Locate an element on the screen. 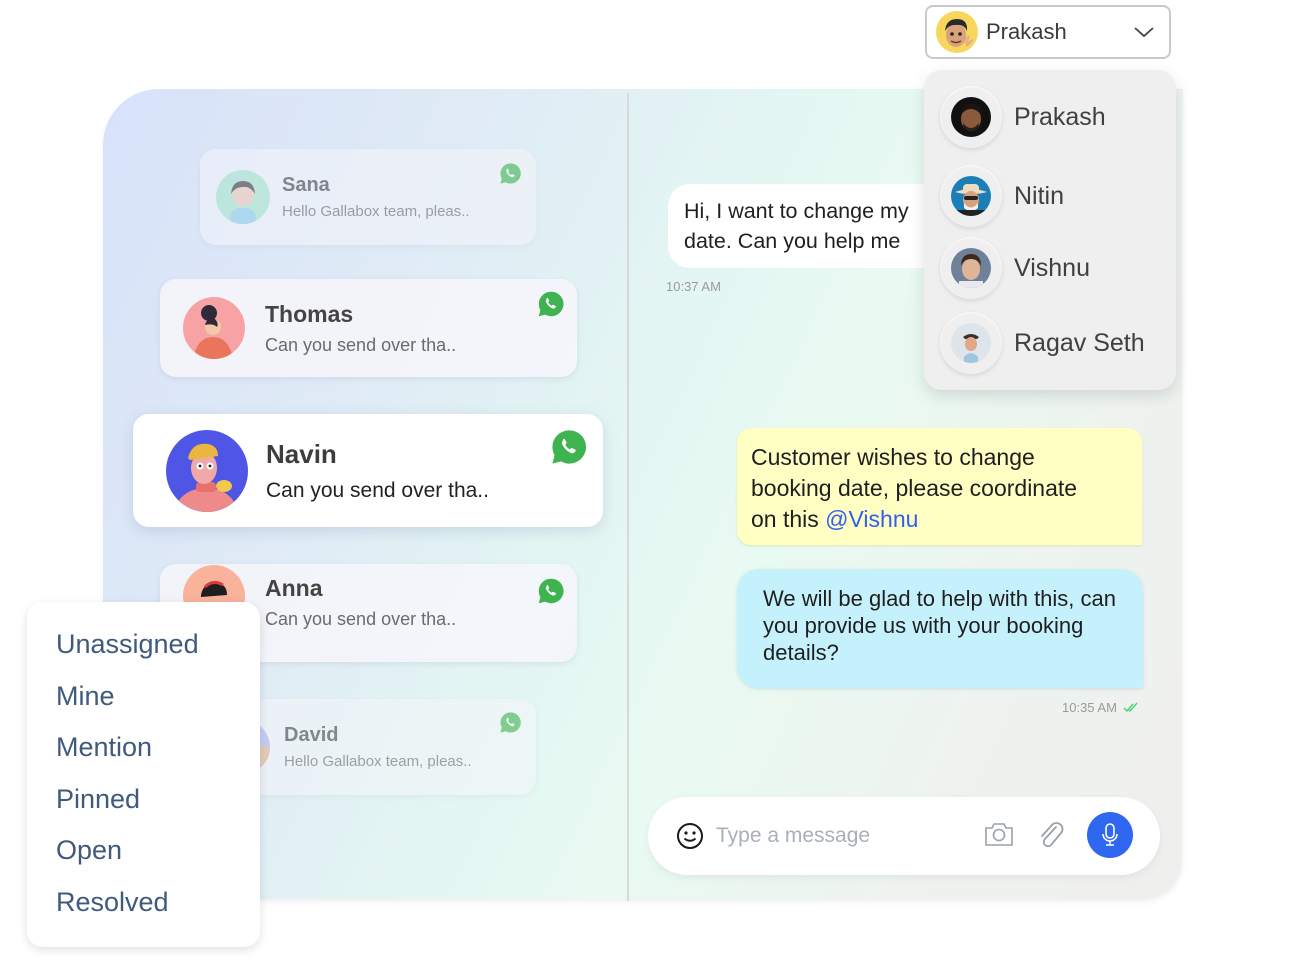  note-line: Customer wishes to change is located at coordinates (893, 457).